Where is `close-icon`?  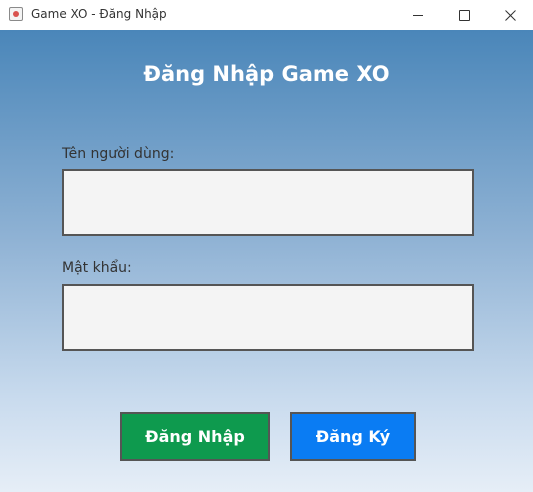
close-icon is located at coordinates (510, 15).